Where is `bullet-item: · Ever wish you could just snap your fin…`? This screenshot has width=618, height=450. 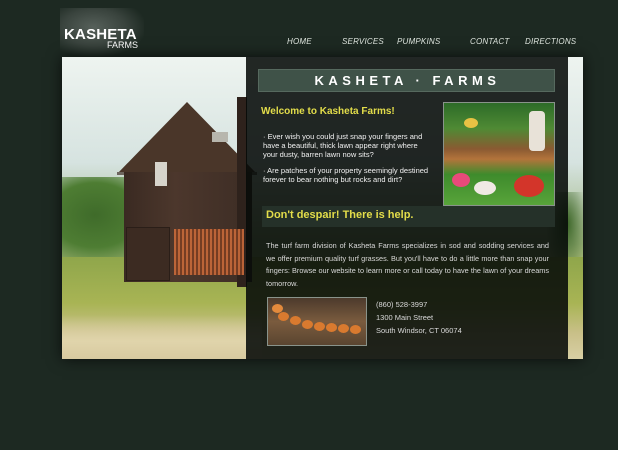 bullet-item: · Ever wish you could just snap your fin… is located at coordinates (343, 146).